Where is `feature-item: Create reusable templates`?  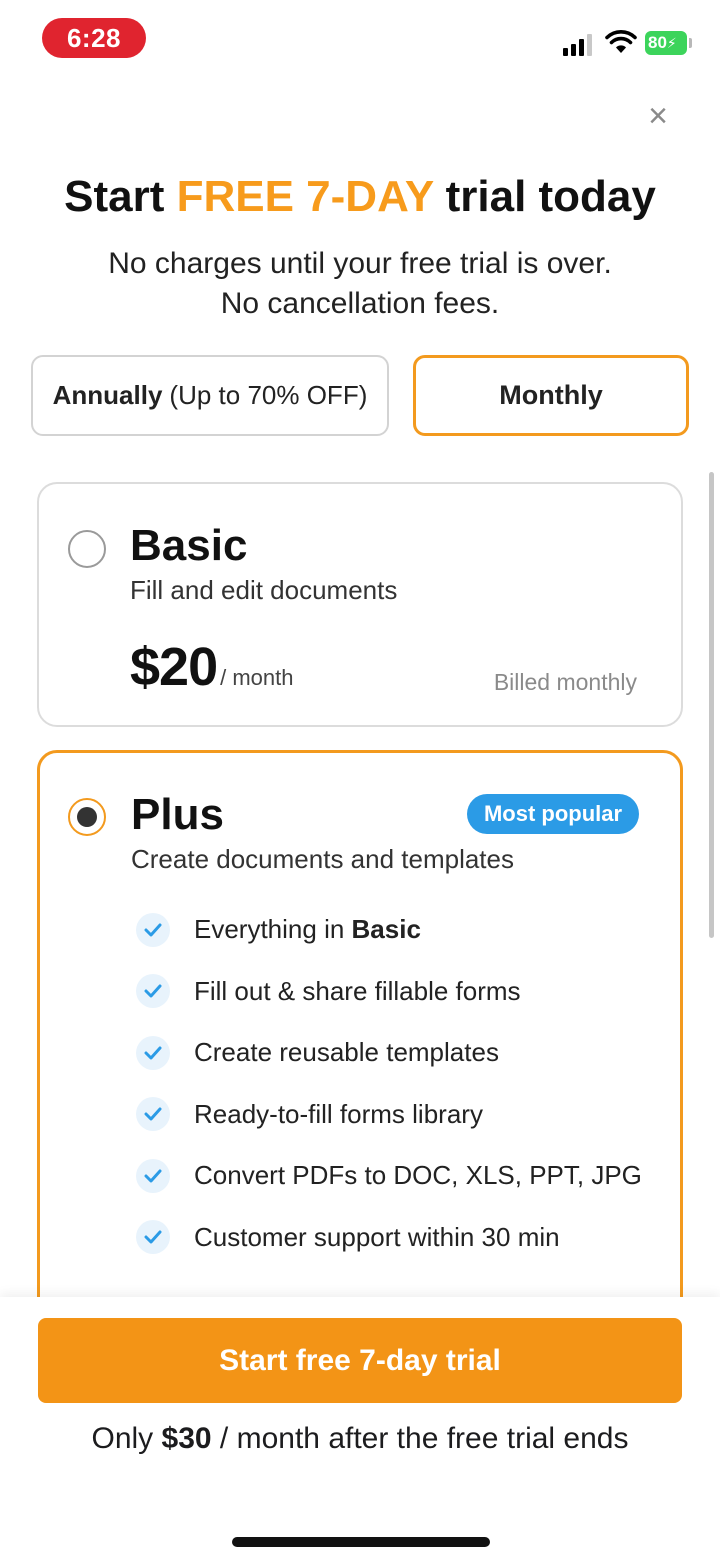
feature-item: Create reusable templates is located at coordinates (401, 1053).